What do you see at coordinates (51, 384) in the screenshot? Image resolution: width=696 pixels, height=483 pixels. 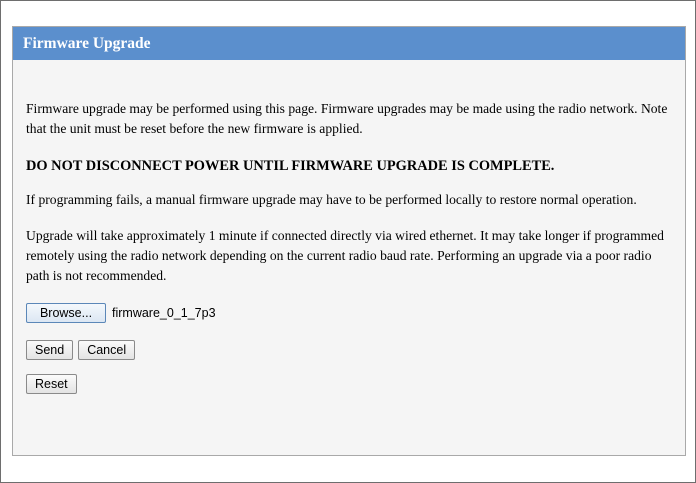 I see `reset-button: Reset` at bounding box center [51, 384].